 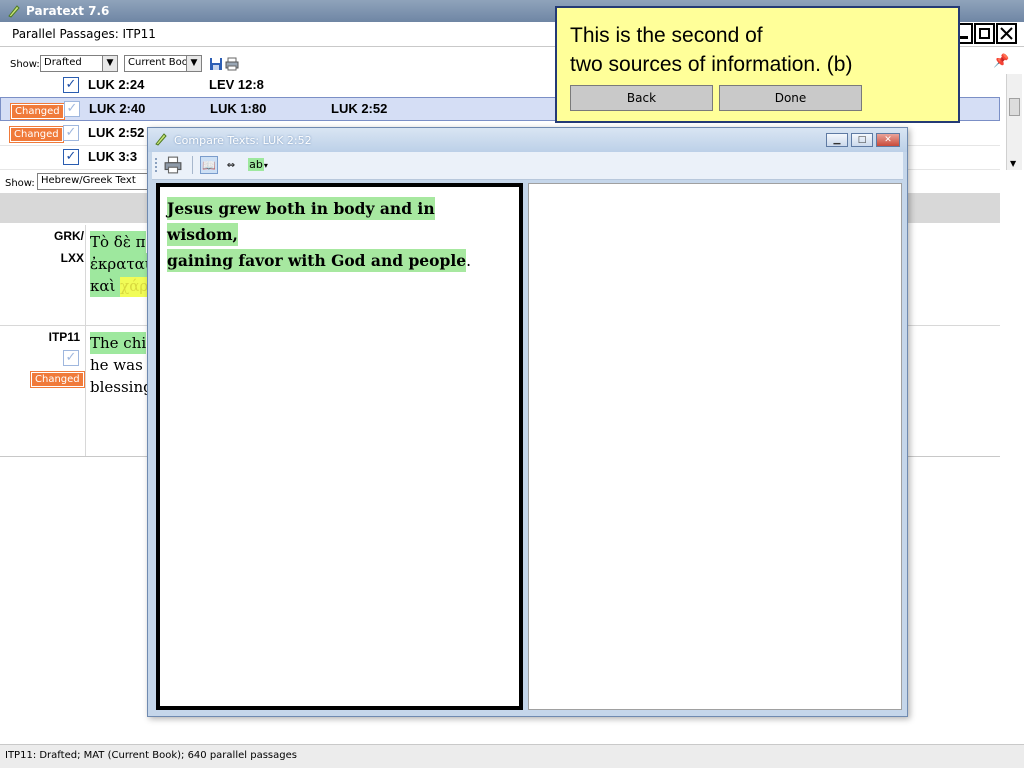 I want to click on pin-icon: 📌, so click(x=1001, y=62).